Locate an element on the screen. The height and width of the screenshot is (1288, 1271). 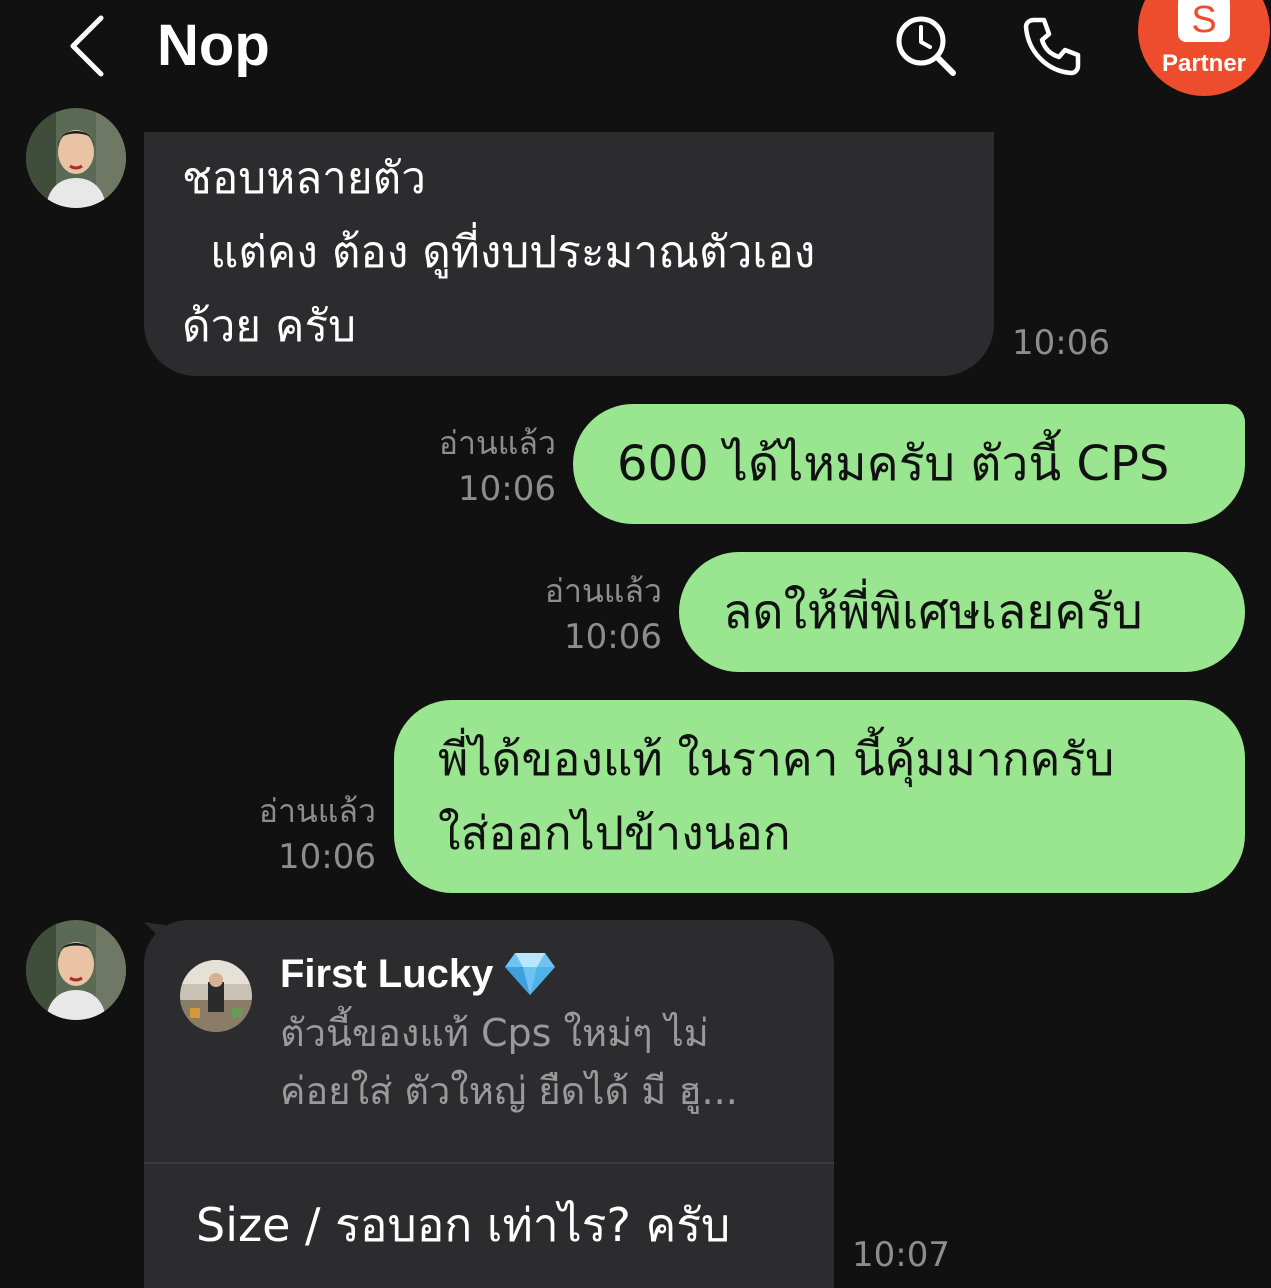
reply-sender-name: First Lucky is located at coordinates (418, 974).